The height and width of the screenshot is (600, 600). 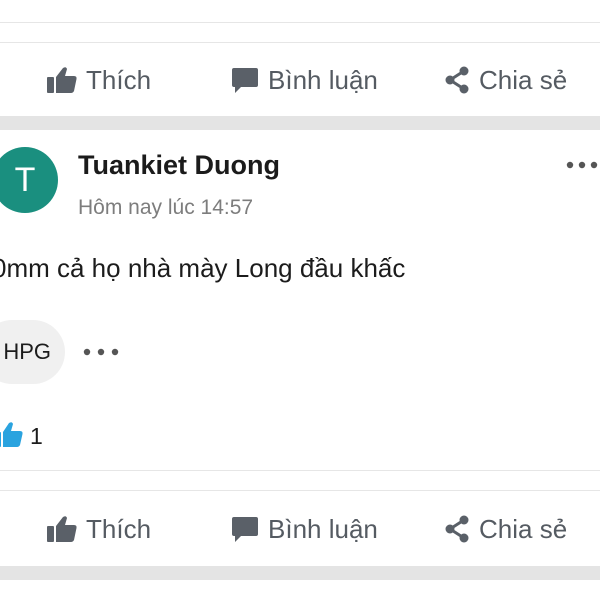 I want to click on action-bar-previous-post: Thích Bình luận Chia sẻ, so click(x=300, y=80).